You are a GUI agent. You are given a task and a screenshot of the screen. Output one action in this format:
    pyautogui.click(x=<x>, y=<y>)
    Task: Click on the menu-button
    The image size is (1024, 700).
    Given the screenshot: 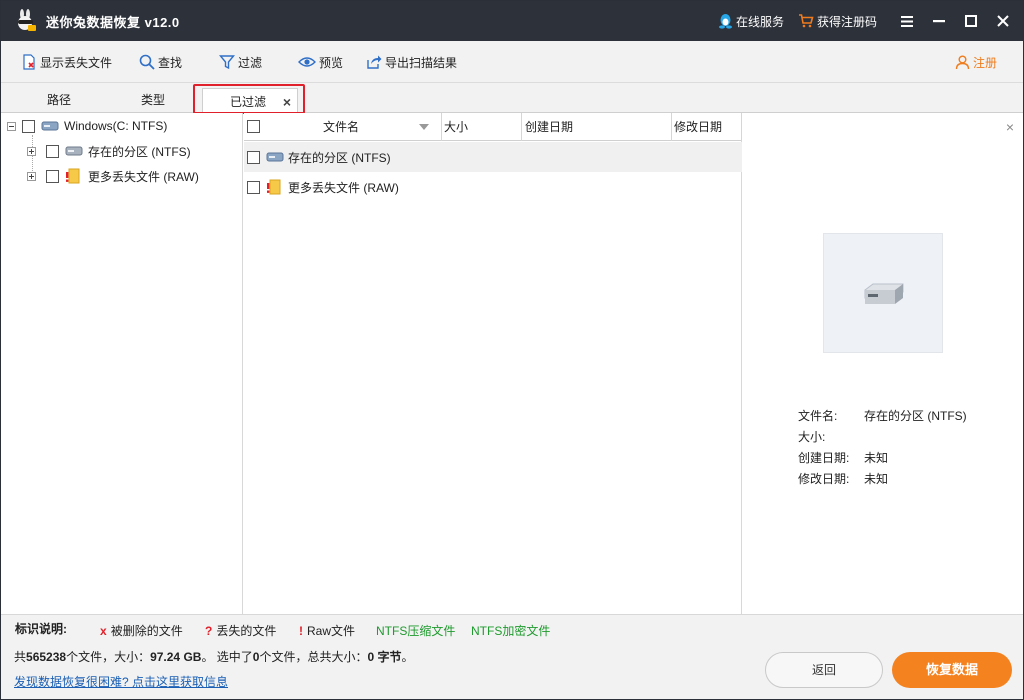 What is the action you would take?
    pyautogui.click(x=907, y=21)
    